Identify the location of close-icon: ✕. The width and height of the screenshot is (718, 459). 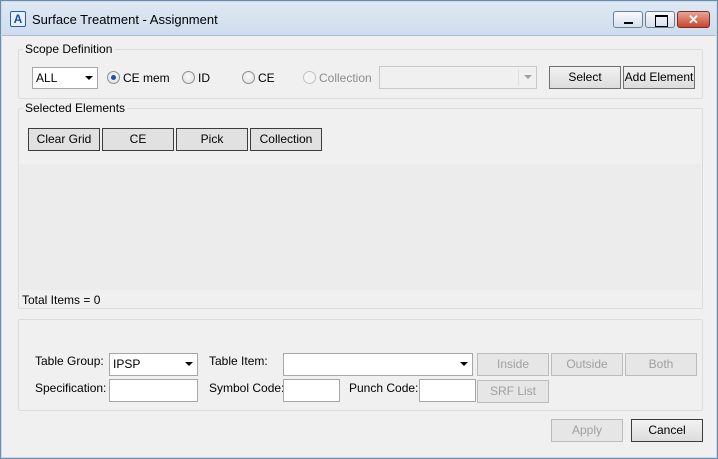
(693, 19).